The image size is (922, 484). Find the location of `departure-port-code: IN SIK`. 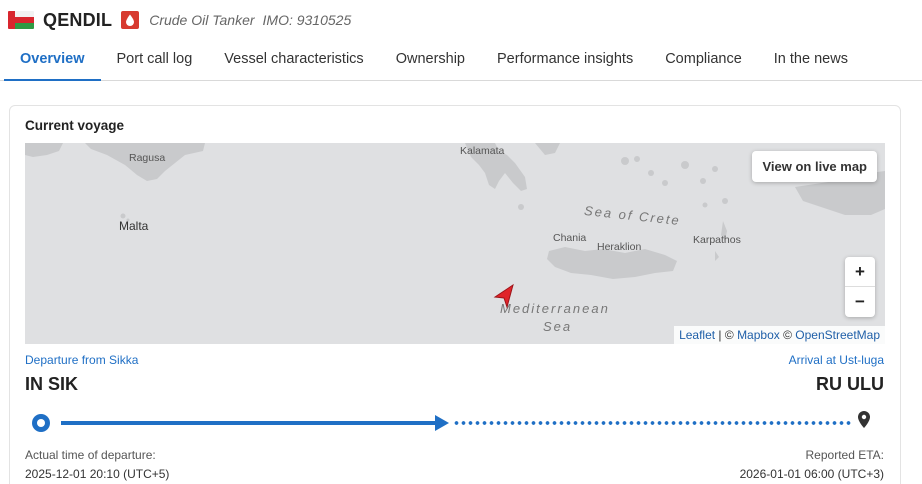

departure-port-code: IN SIK is located at coordinates (52, 384).